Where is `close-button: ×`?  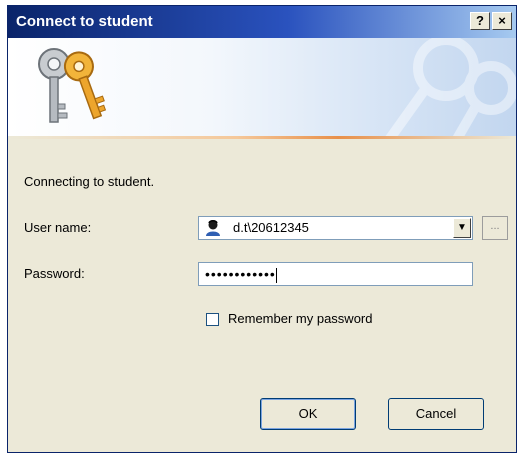
close-button: × is located at coordinates (502, 21).